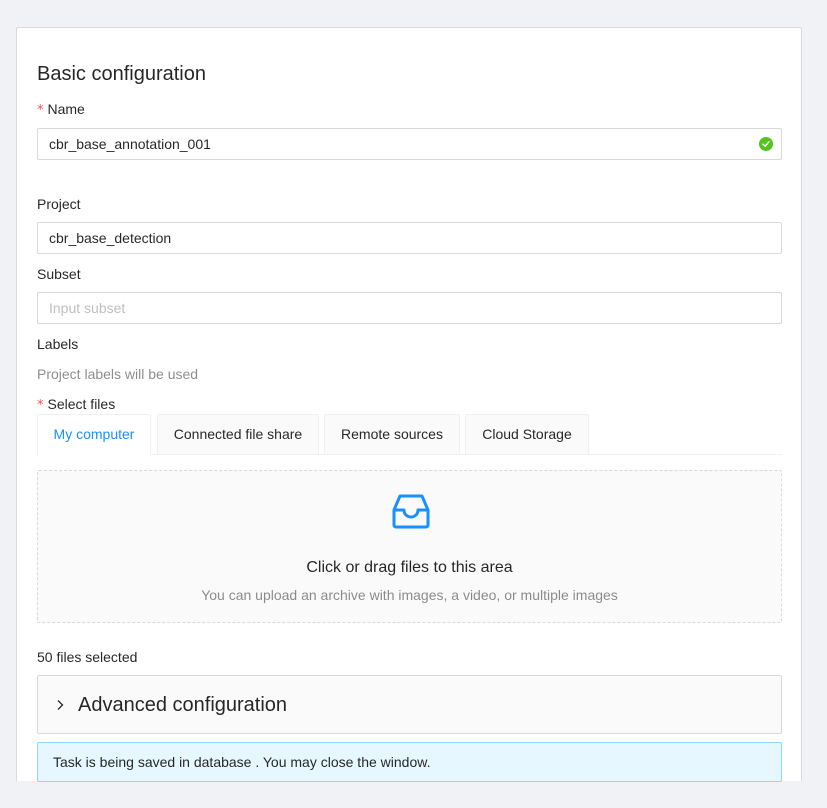 The image size is (827, 808). What do you see at coordinates (59, 274) in the screenshot?
I see `subset-label: Subset` at bounding box center [59, 274].